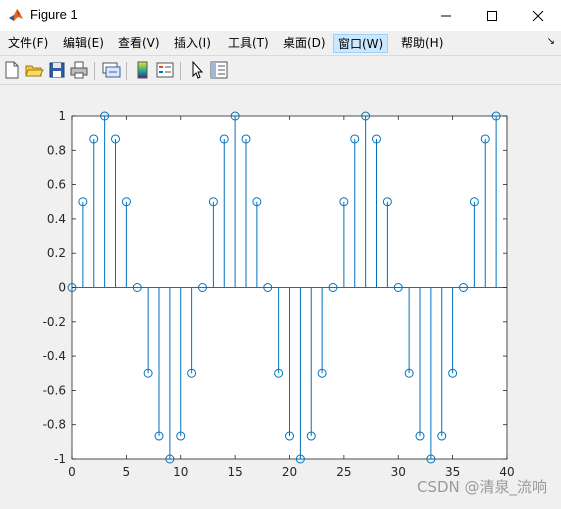  What do you see at coordinates (56, 253) in the screenshot?
I see `y-tick-label: 0.2` at bounding box center [56, 253].